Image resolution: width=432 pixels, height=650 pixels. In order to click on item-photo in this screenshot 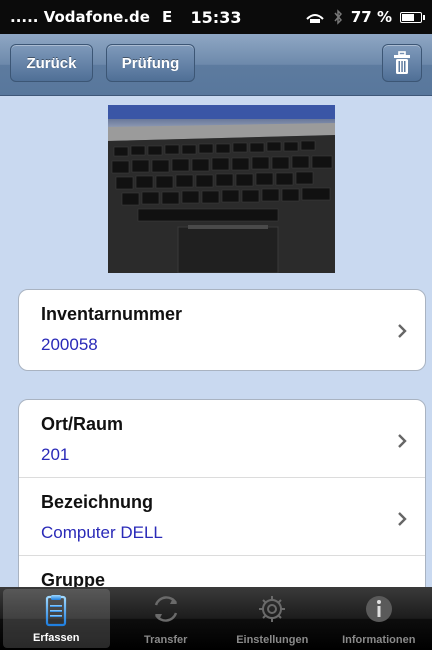, I will do `click(221, 189)`.